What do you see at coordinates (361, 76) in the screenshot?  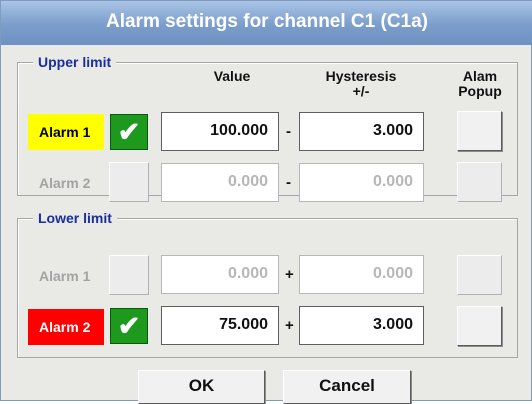 I see `hysteresis-header-label: Hysteresis` at bounding box center [361, 76].